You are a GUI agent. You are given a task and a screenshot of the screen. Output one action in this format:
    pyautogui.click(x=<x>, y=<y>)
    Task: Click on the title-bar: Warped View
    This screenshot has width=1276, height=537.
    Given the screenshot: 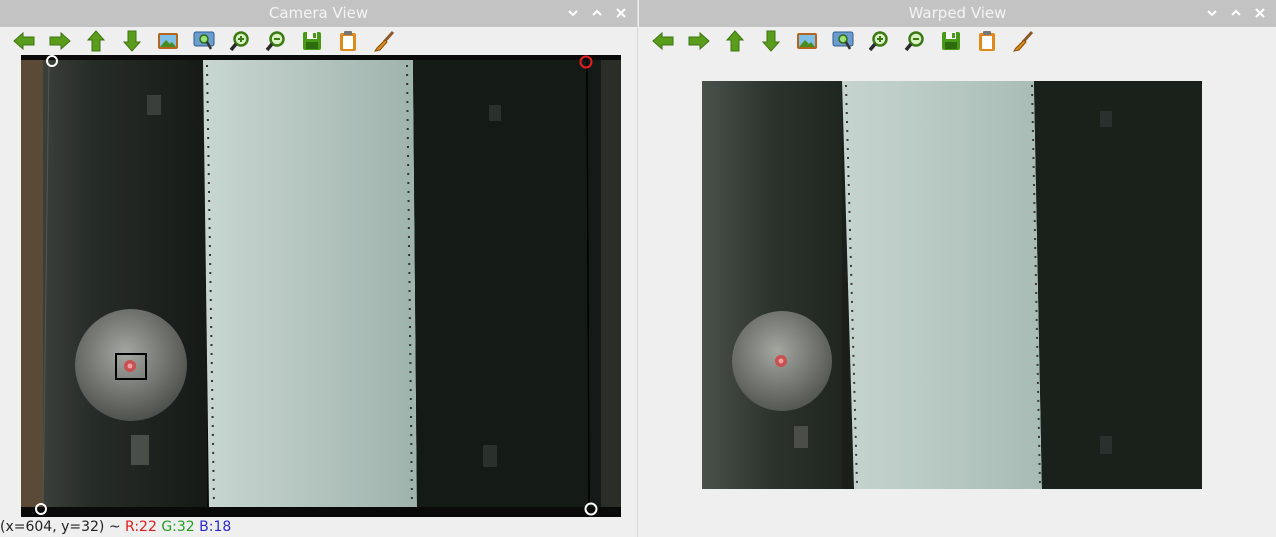 What is the action you would take?
    pyautogui.click(x=957, y=13)
    